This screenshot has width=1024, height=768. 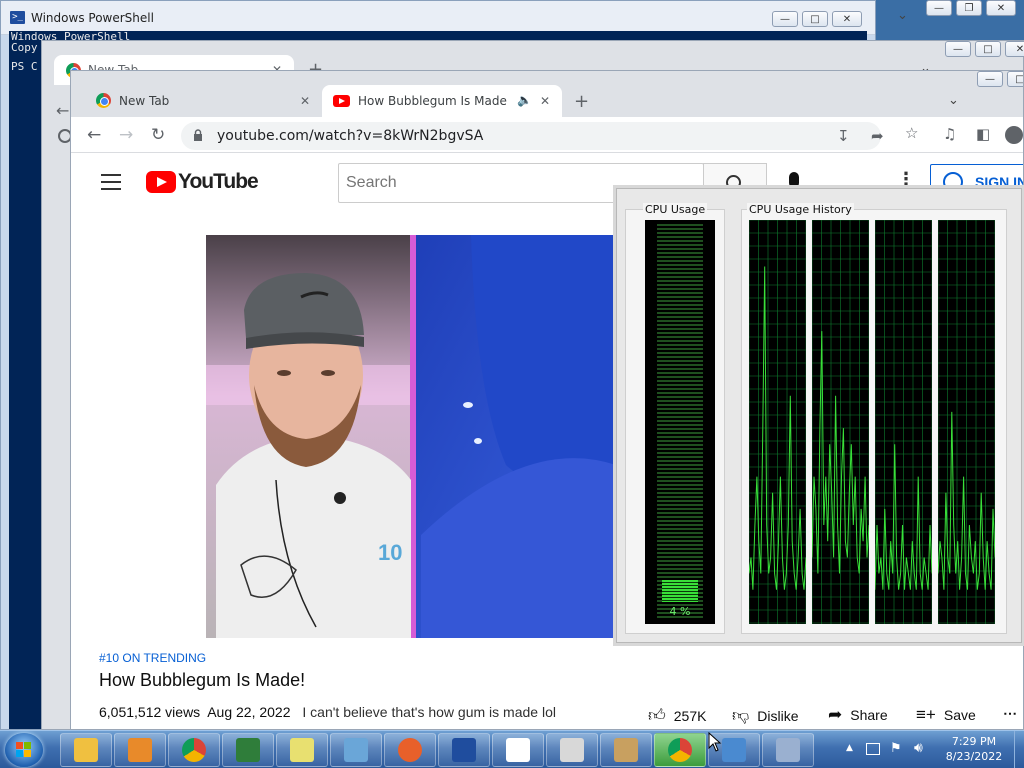 I want to click on windows-logo-icon, so click(x=19, y=745).